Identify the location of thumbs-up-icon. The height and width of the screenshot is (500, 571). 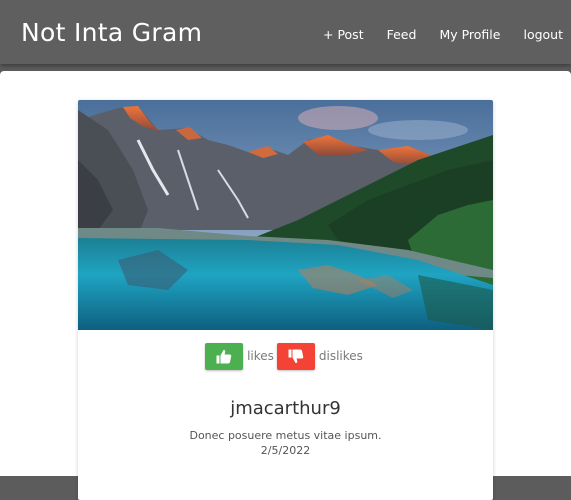
(224, 356).